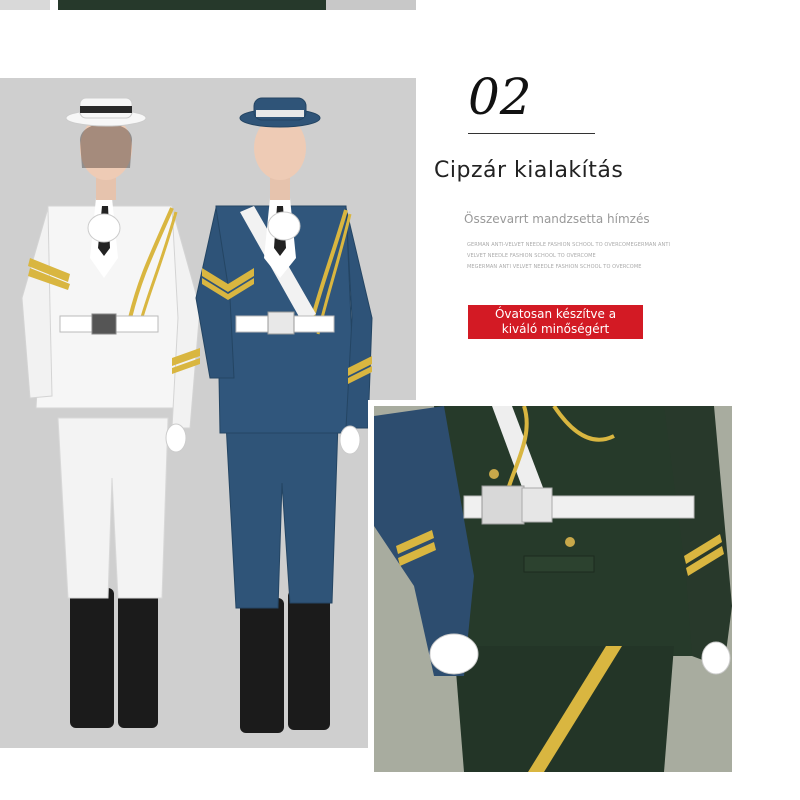 Image resolution: width=800 pixels, height=800 pixels. I want to click on fine-print-line-2: VELVET NEEDLE FASHION SCHOOL TO OVERCOME, so click(531, 256).